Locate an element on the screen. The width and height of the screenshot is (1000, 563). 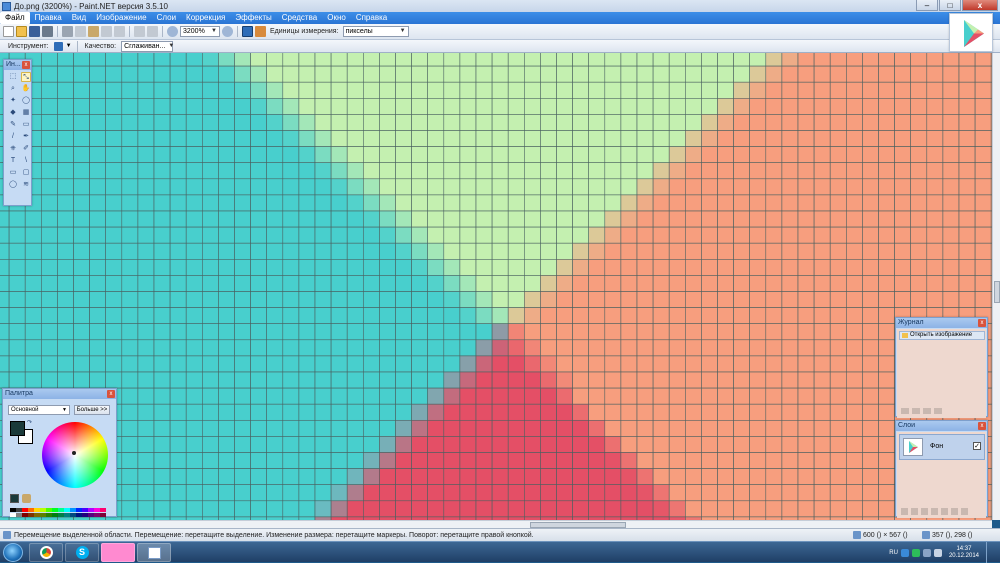
tool-paintbrush-icon: ✎ is located at coordinates (13, 125).